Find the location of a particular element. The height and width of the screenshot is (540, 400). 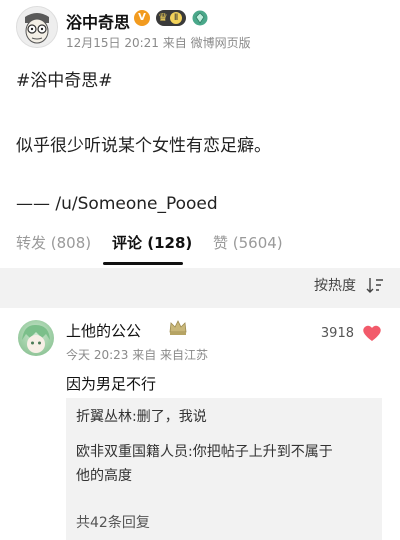

verified-badge-icon: V is located at coordinates (142, 18).